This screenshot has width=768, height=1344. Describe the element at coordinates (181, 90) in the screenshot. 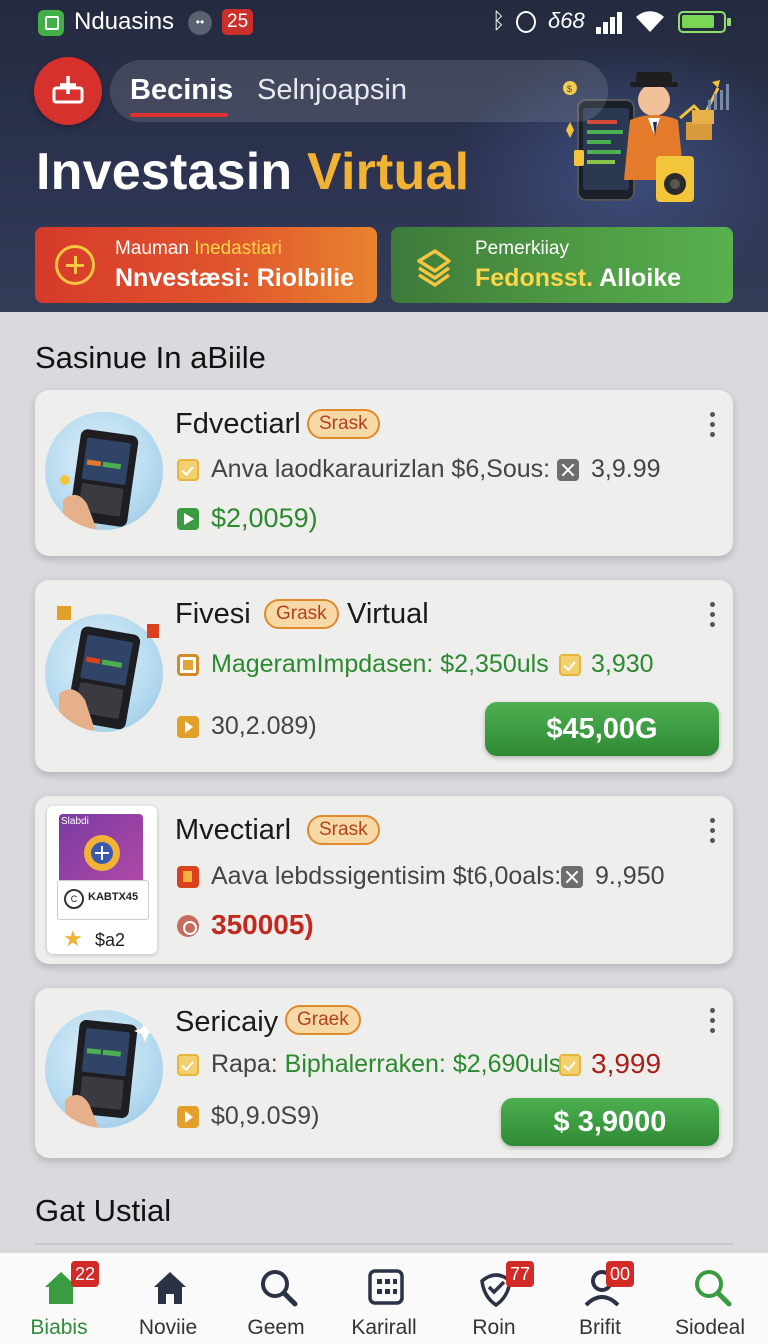

I see `tab-becinis: Becinis` at that location.